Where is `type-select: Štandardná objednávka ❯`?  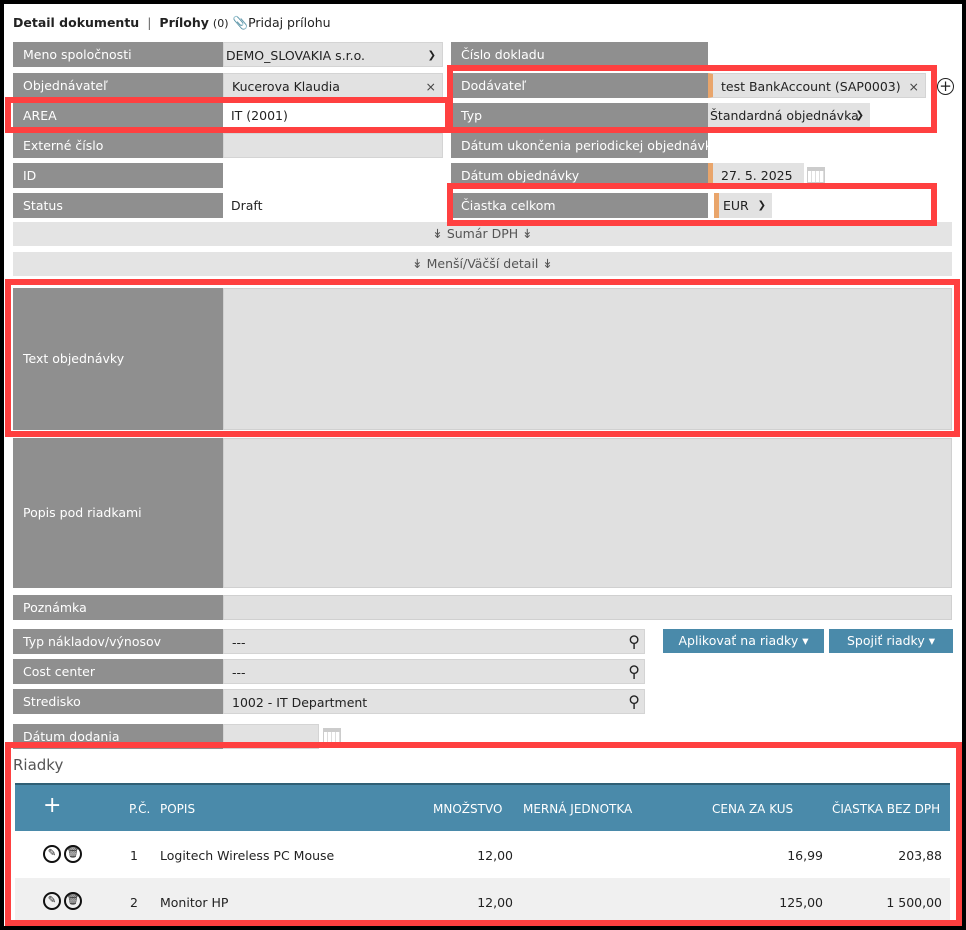 type-select: Štandardná objednávka ❯ is located at coordinates (789, 115).